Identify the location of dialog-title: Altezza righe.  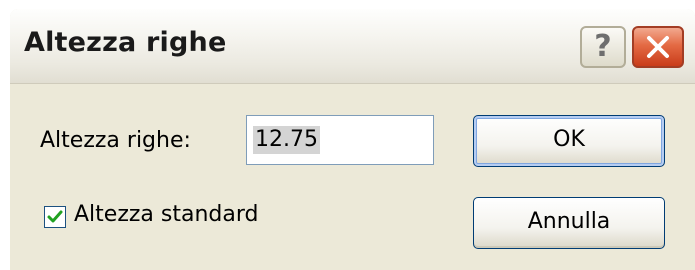
(125, 42).